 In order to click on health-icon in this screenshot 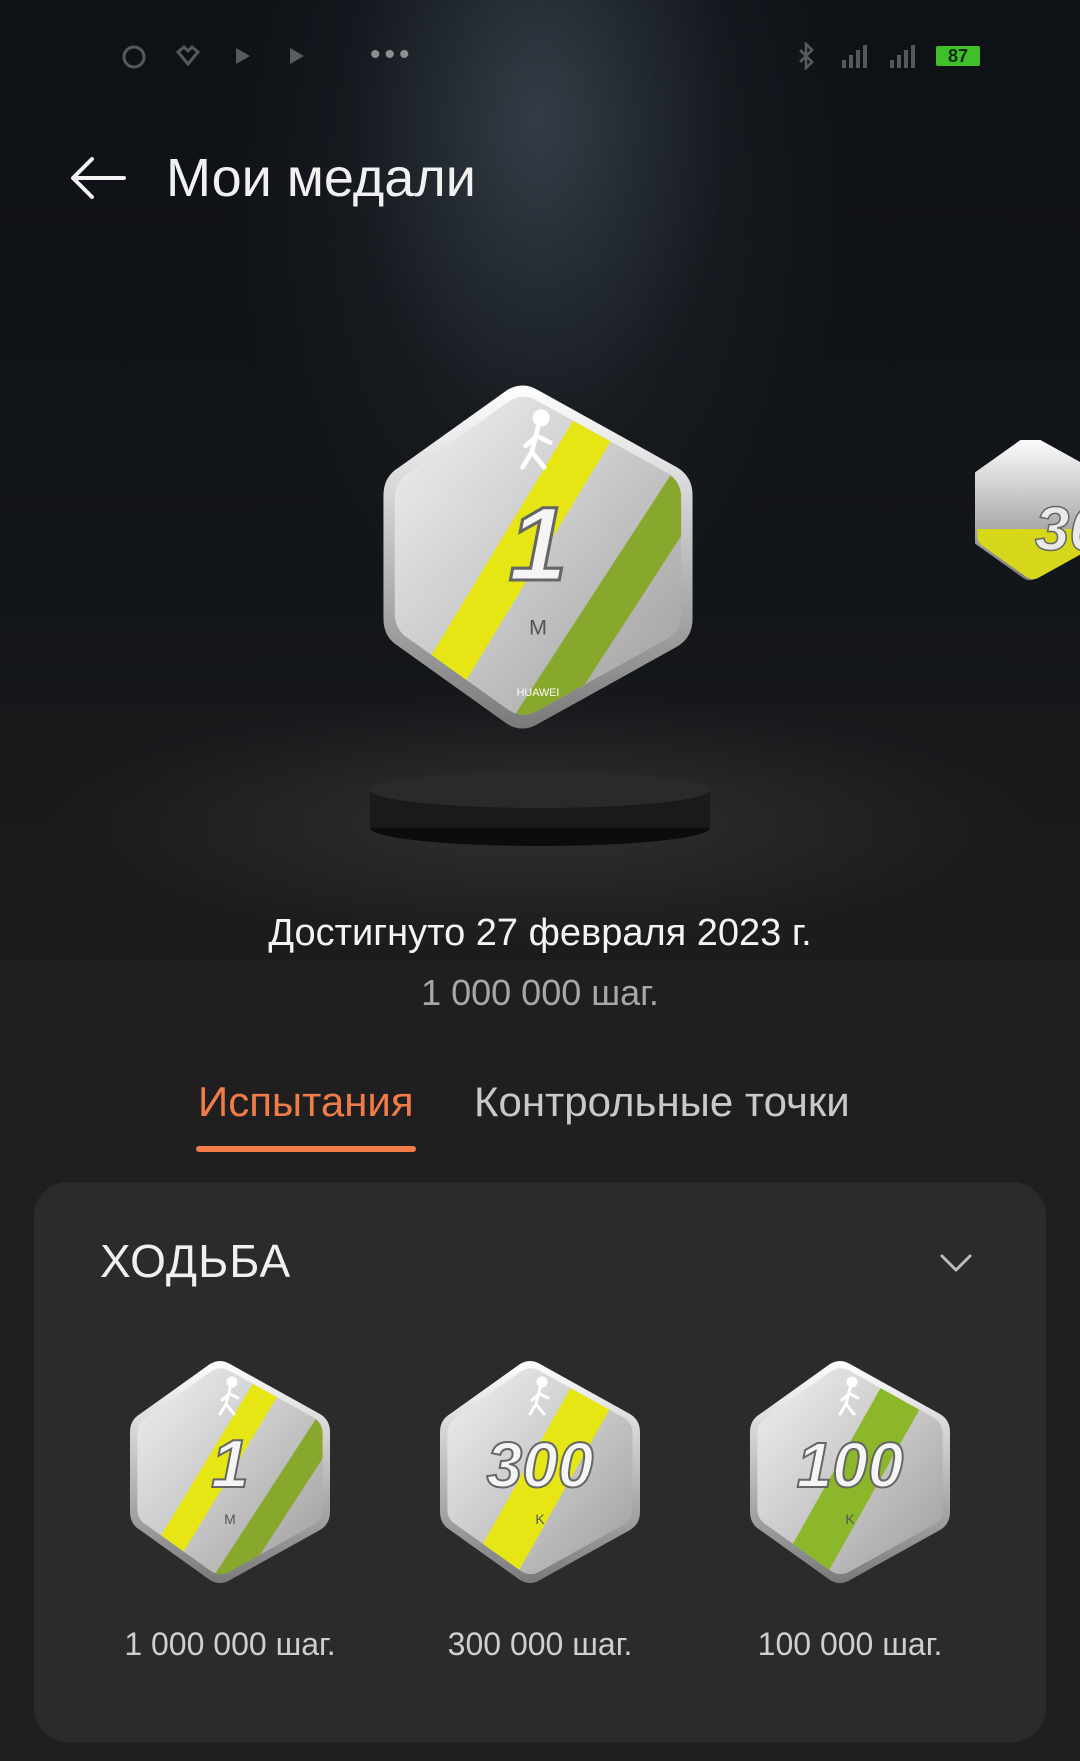, I will do `click(188, 55)`.